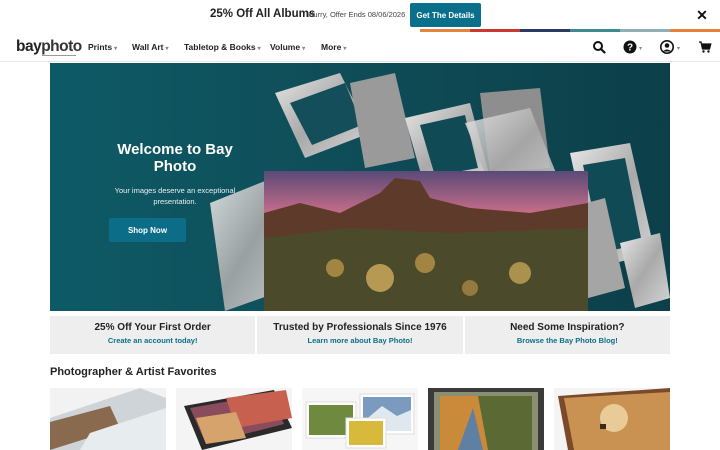 This screenshot has height=450, width=720. I want to click on help-icon: ?, so click(630, 47).